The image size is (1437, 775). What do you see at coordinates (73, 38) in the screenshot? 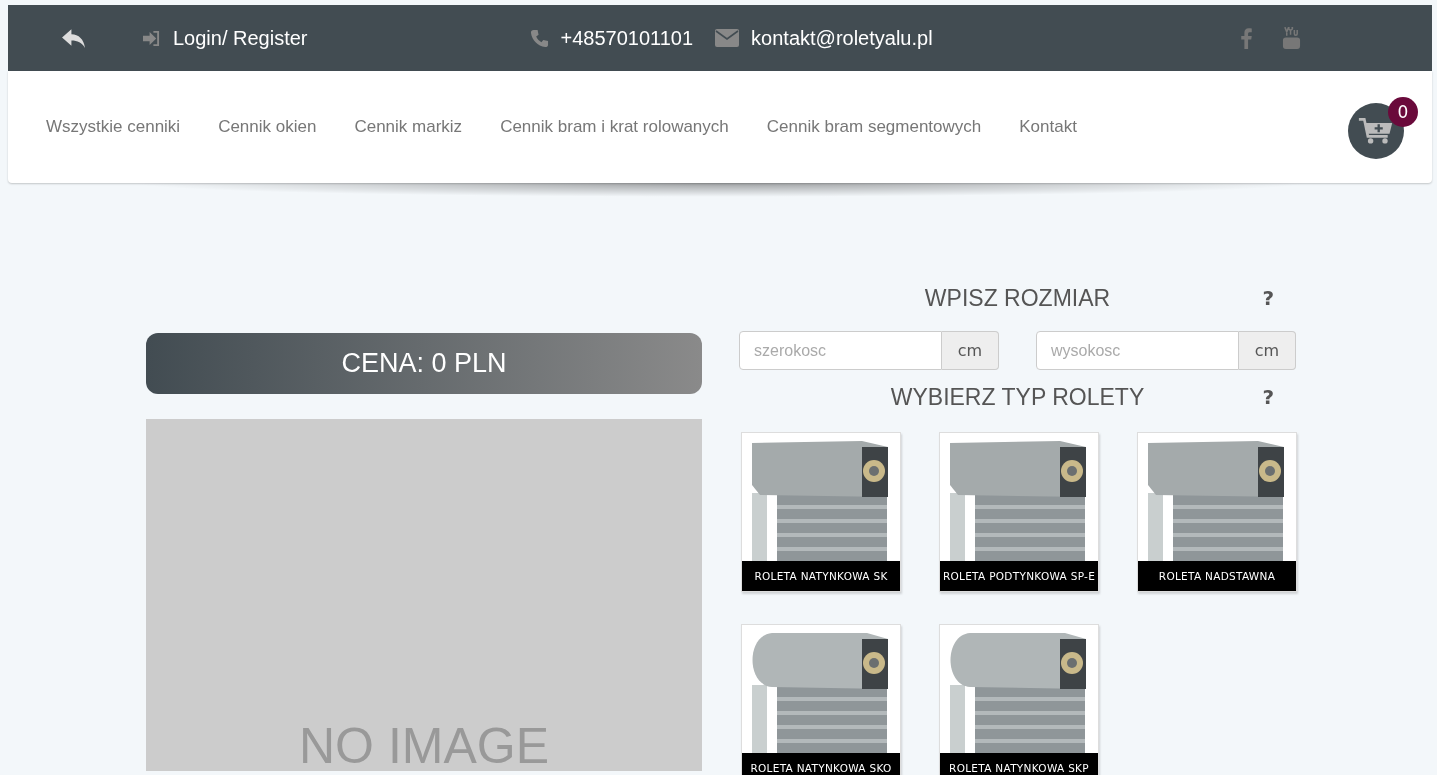
I see `back-arrow-icon` at bounding box center [73, 38].